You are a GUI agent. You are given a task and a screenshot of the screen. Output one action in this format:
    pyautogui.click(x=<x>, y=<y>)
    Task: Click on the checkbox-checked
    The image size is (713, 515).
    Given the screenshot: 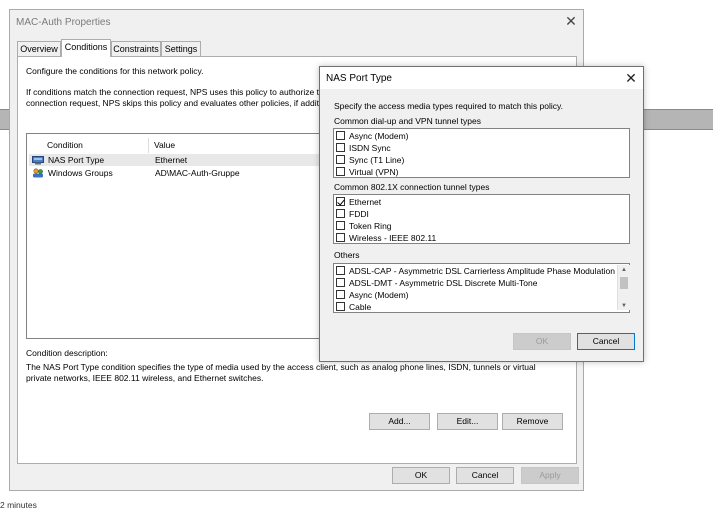 What is the action you would take?
    pyautogui.click(x=340, y=201)
    